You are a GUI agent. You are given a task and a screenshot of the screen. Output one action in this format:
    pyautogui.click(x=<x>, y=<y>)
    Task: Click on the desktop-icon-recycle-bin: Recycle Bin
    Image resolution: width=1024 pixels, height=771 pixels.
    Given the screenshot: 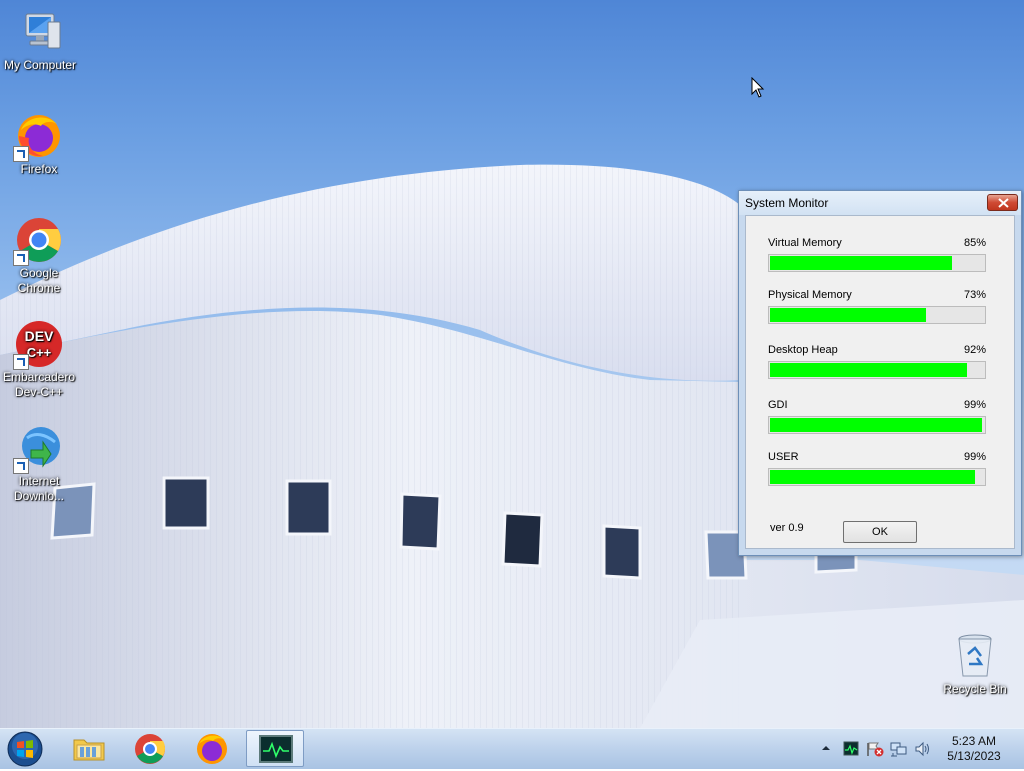 What is the action you would take?
    pyautogui.click(x=975, y=664)
    